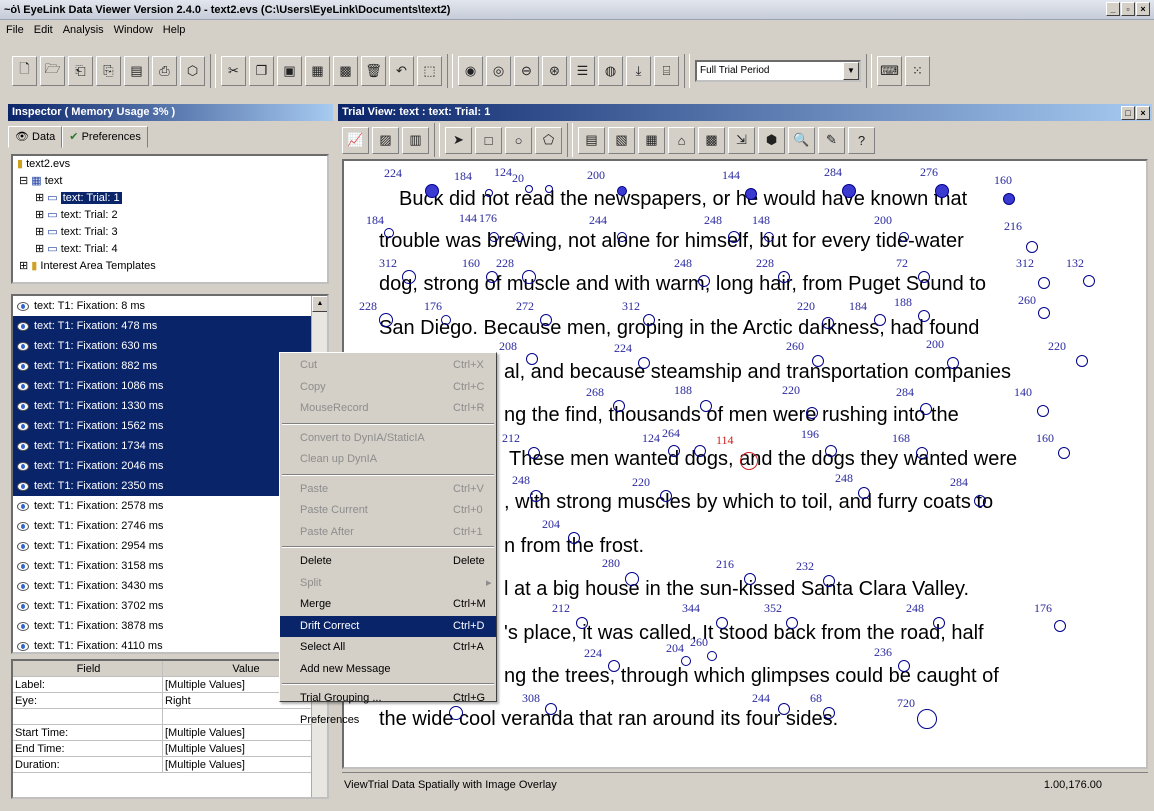 The image size is (1154, 811). Describe the element at coordinates (388, 584) in the screenshot. I see `context-menu-item-split: Split ▸` at that location.